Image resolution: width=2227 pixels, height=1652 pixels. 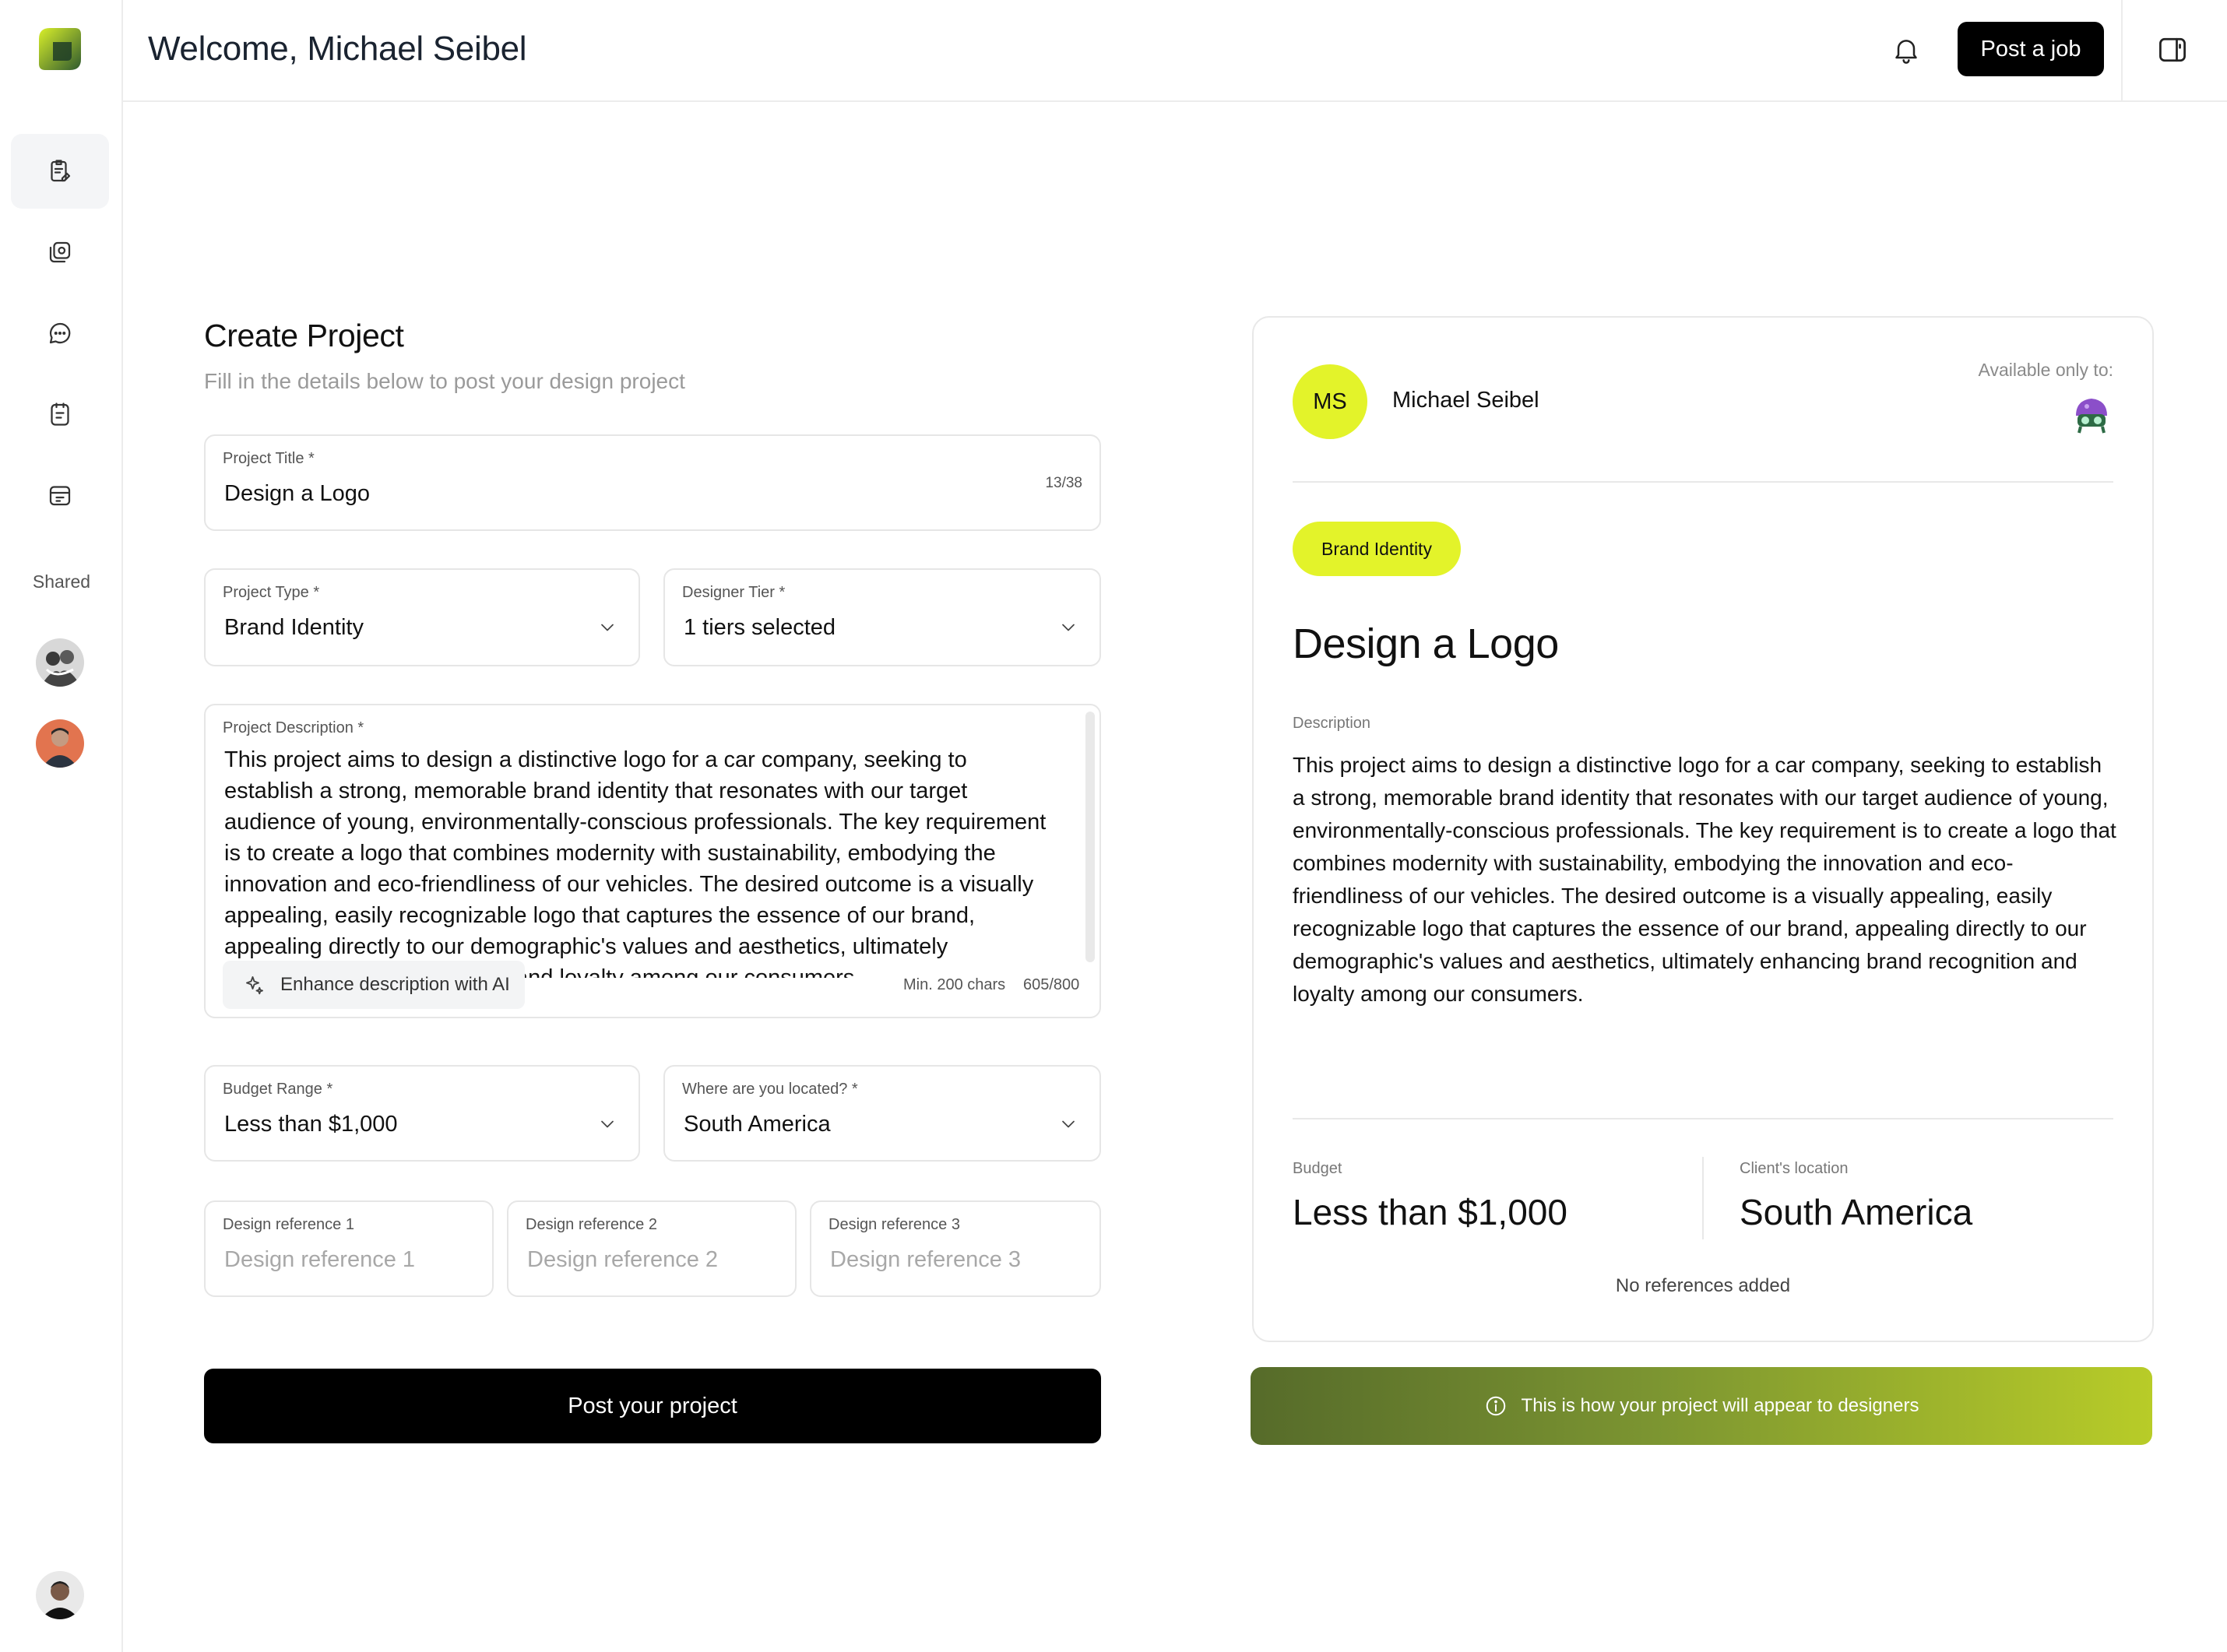 What do you see at coordinates (60, 1595) in the screenshot?
I see `user-avatar` at bounding box center [60, 1595].